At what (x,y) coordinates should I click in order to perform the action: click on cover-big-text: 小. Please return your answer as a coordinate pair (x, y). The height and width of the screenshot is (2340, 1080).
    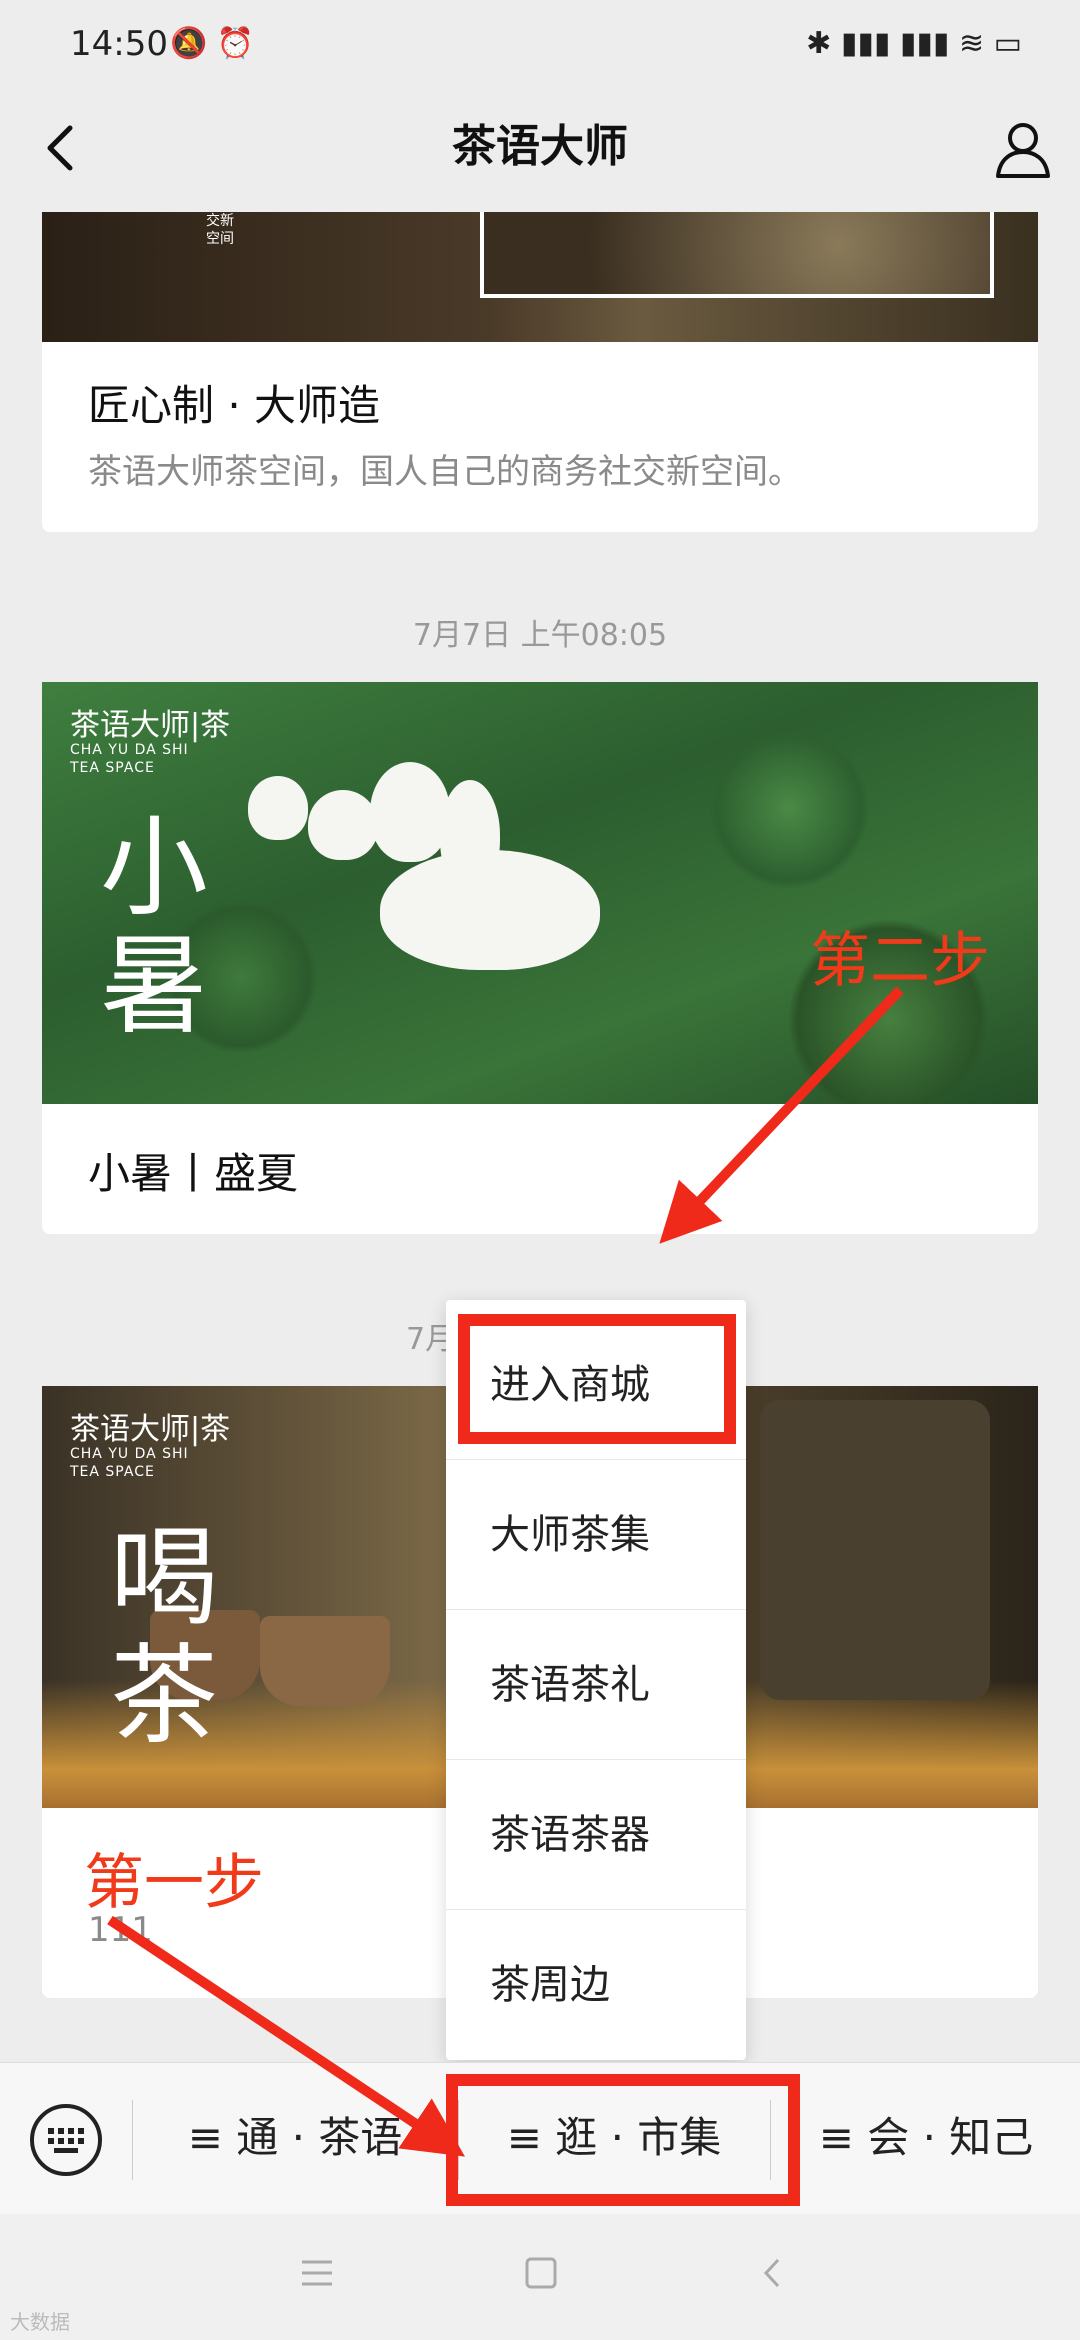
    Looking at the image, I should click on (154, 868).